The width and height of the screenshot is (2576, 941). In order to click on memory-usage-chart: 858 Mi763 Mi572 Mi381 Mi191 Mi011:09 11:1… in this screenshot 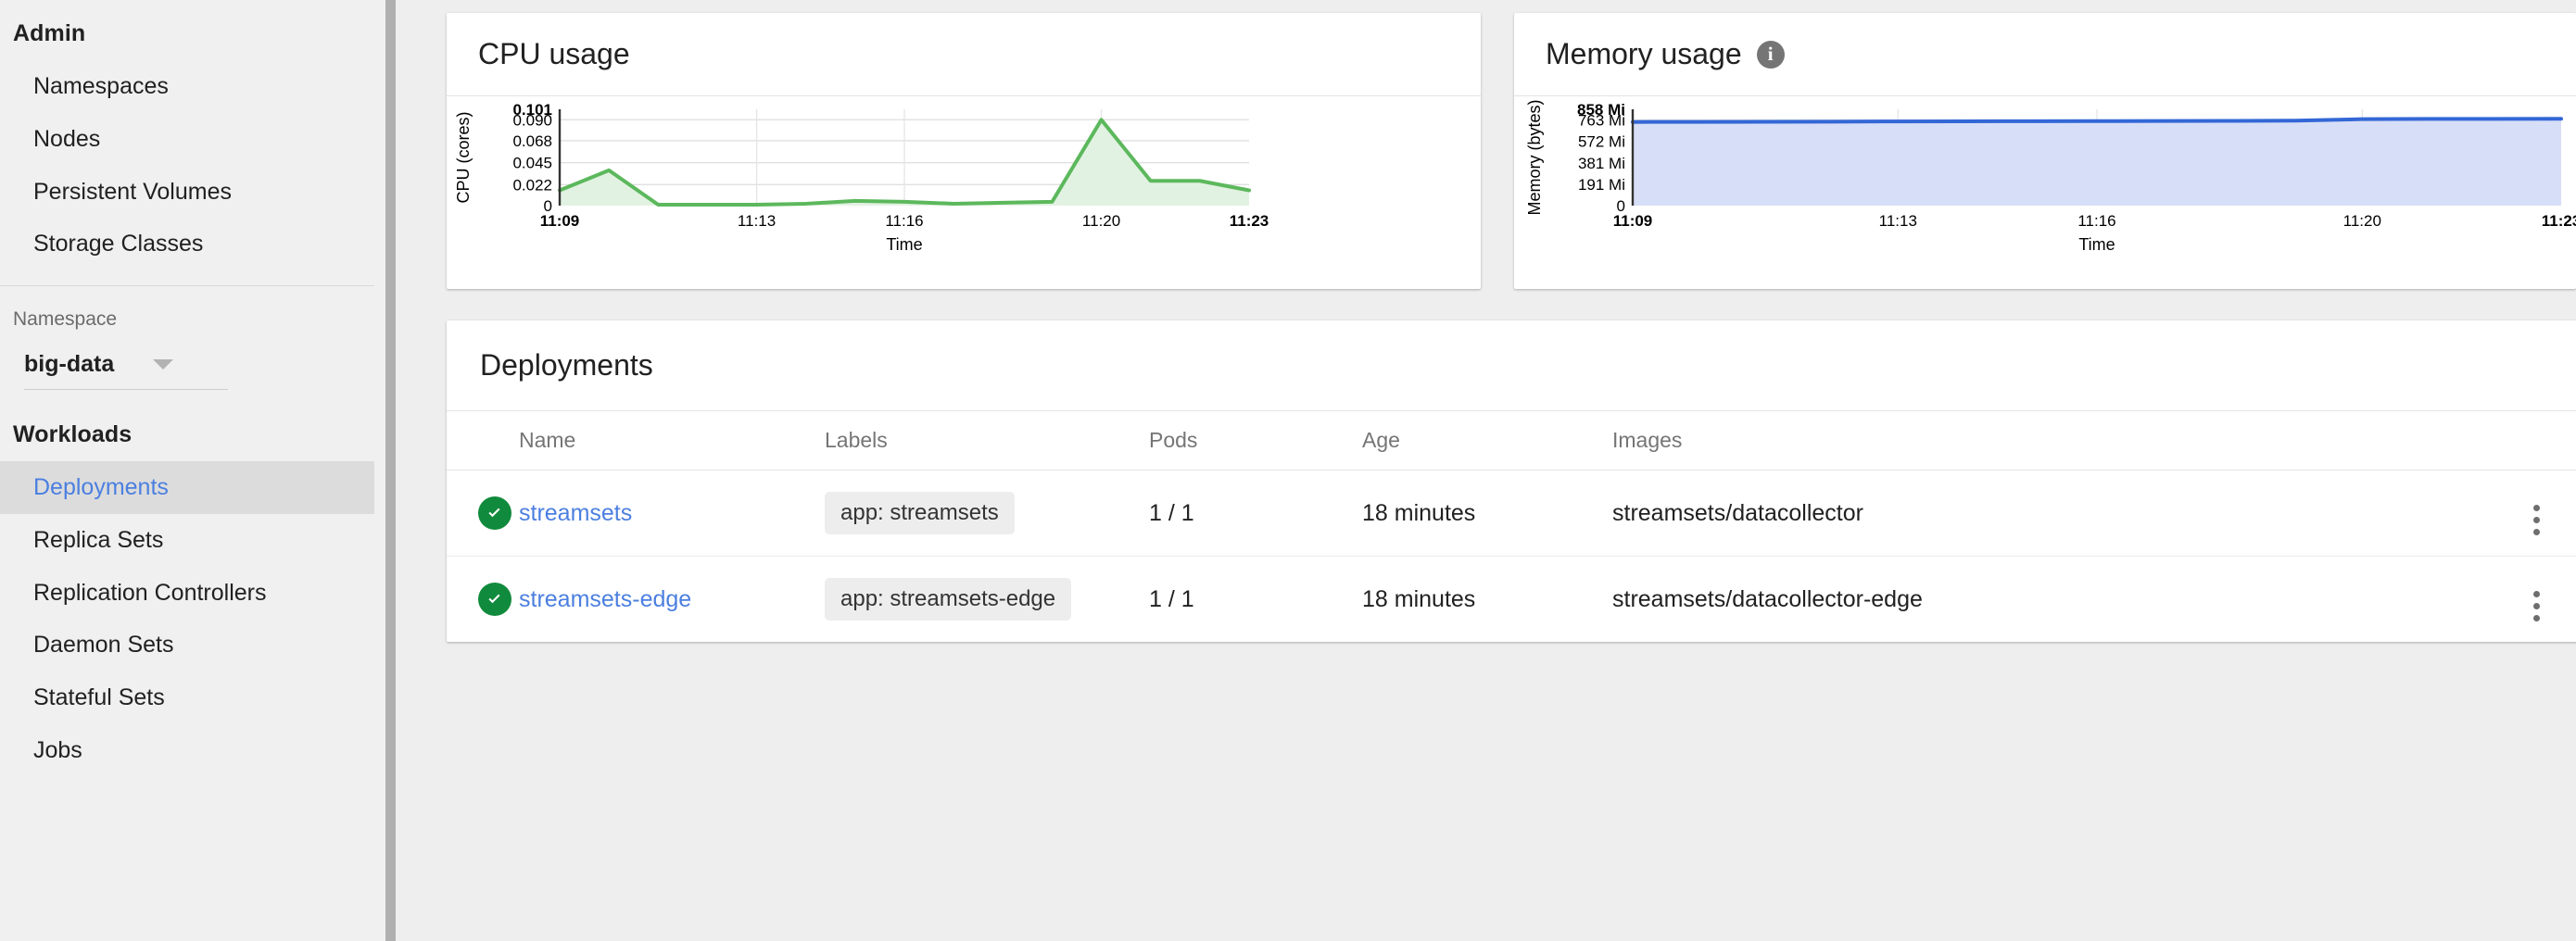, I will do `click(2045, 184)`.